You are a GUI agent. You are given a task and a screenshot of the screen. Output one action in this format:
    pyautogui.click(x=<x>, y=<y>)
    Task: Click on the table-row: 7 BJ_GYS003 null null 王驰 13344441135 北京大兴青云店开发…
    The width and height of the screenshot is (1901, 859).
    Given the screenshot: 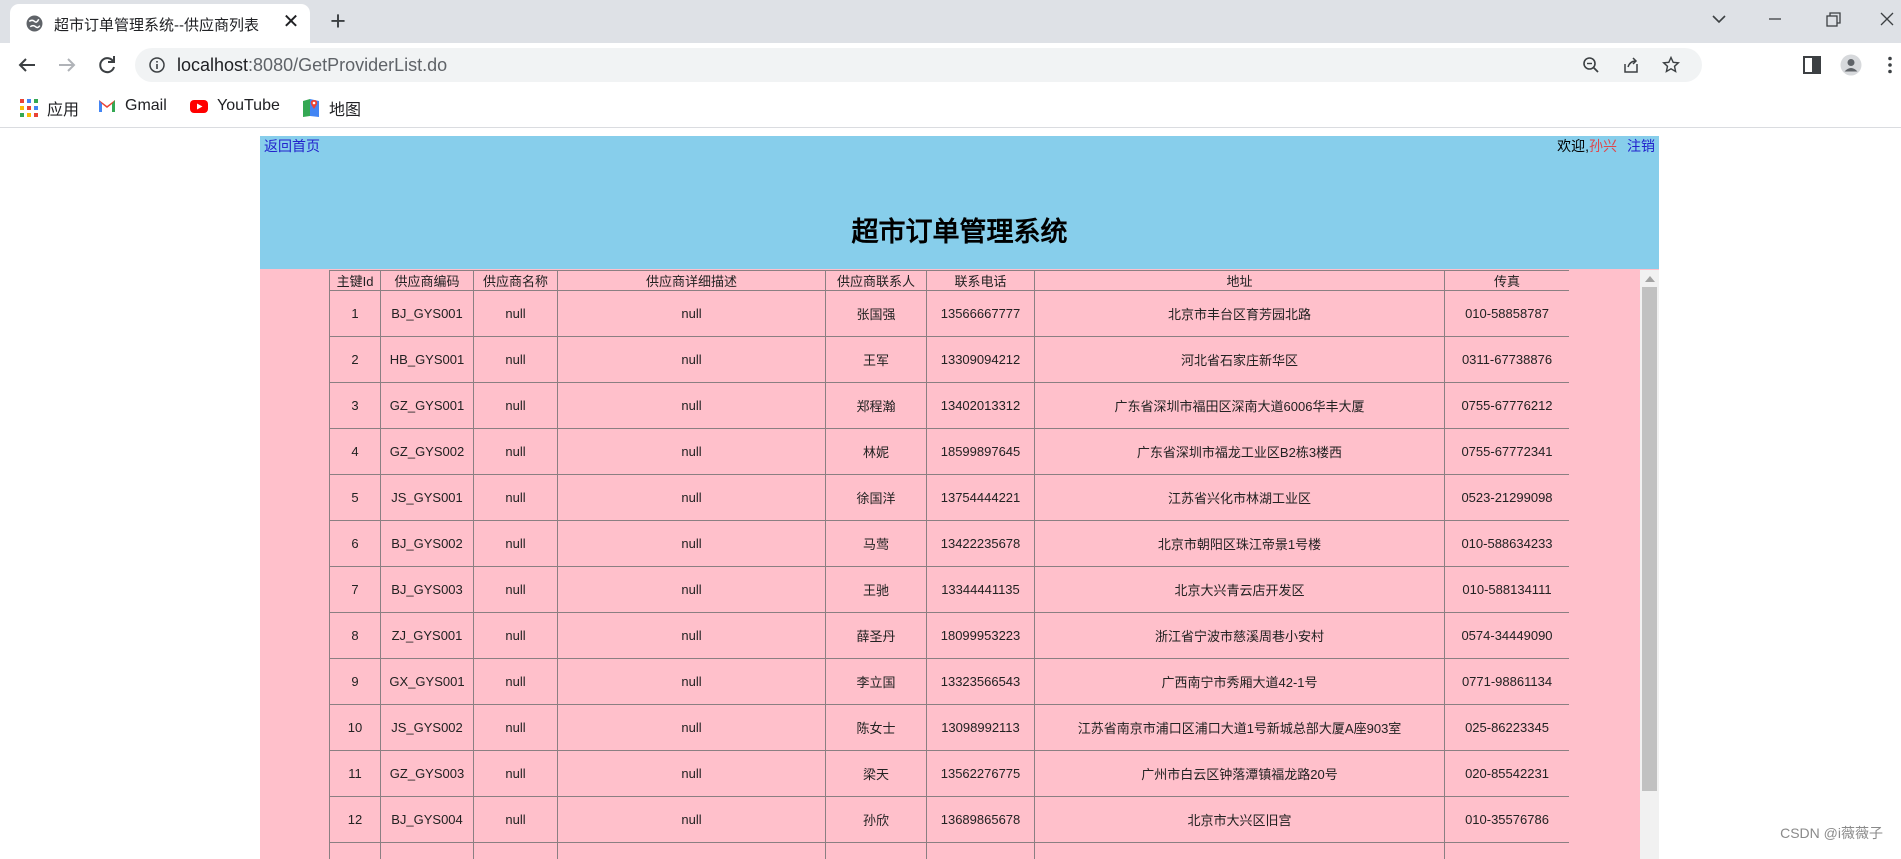 What is the action you would take?
    pyautogui.click(x=949, y=589)
    